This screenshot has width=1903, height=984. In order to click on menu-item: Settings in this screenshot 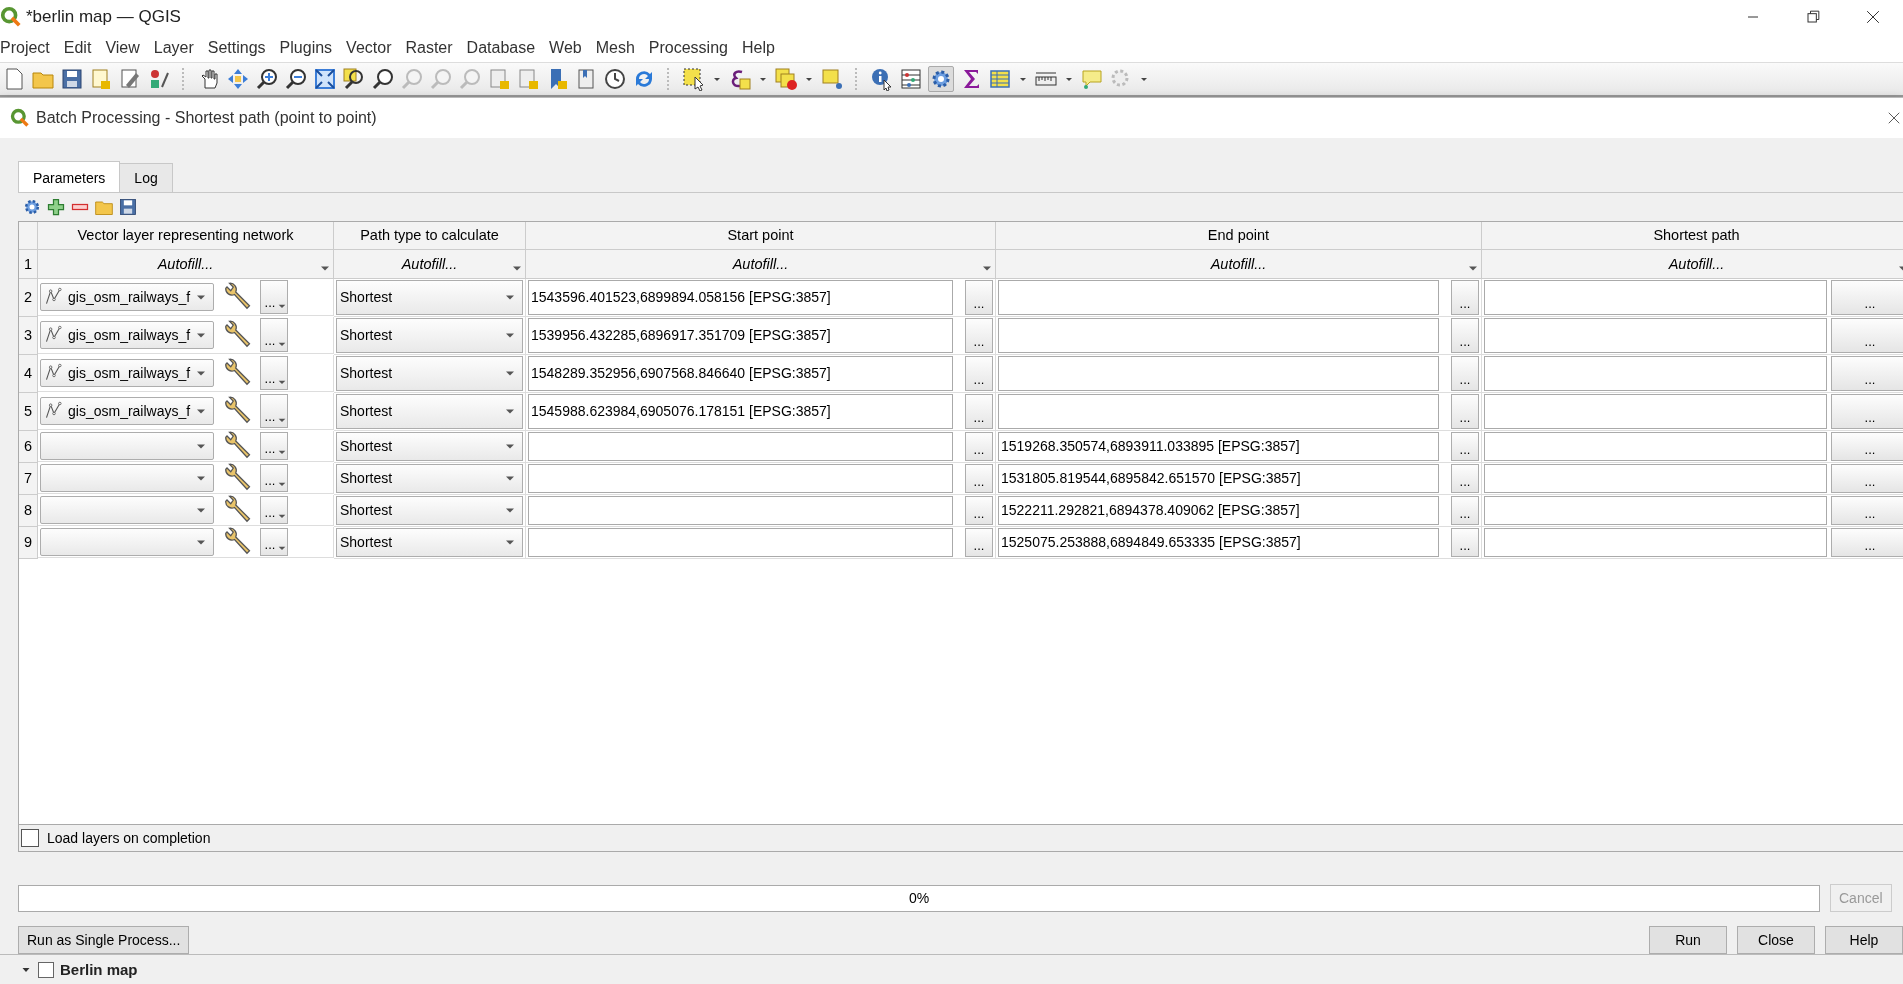, I will do `click(236, 47)`.